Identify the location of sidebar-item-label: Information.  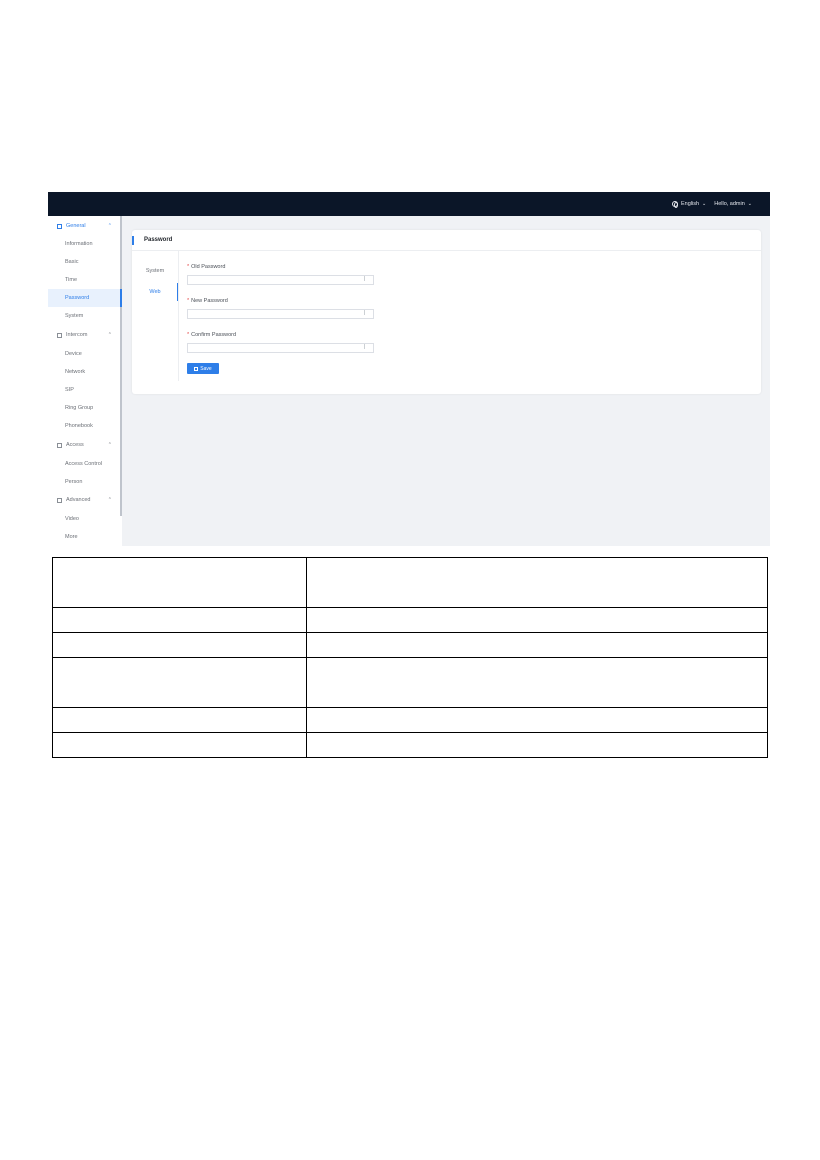
(79, 244).